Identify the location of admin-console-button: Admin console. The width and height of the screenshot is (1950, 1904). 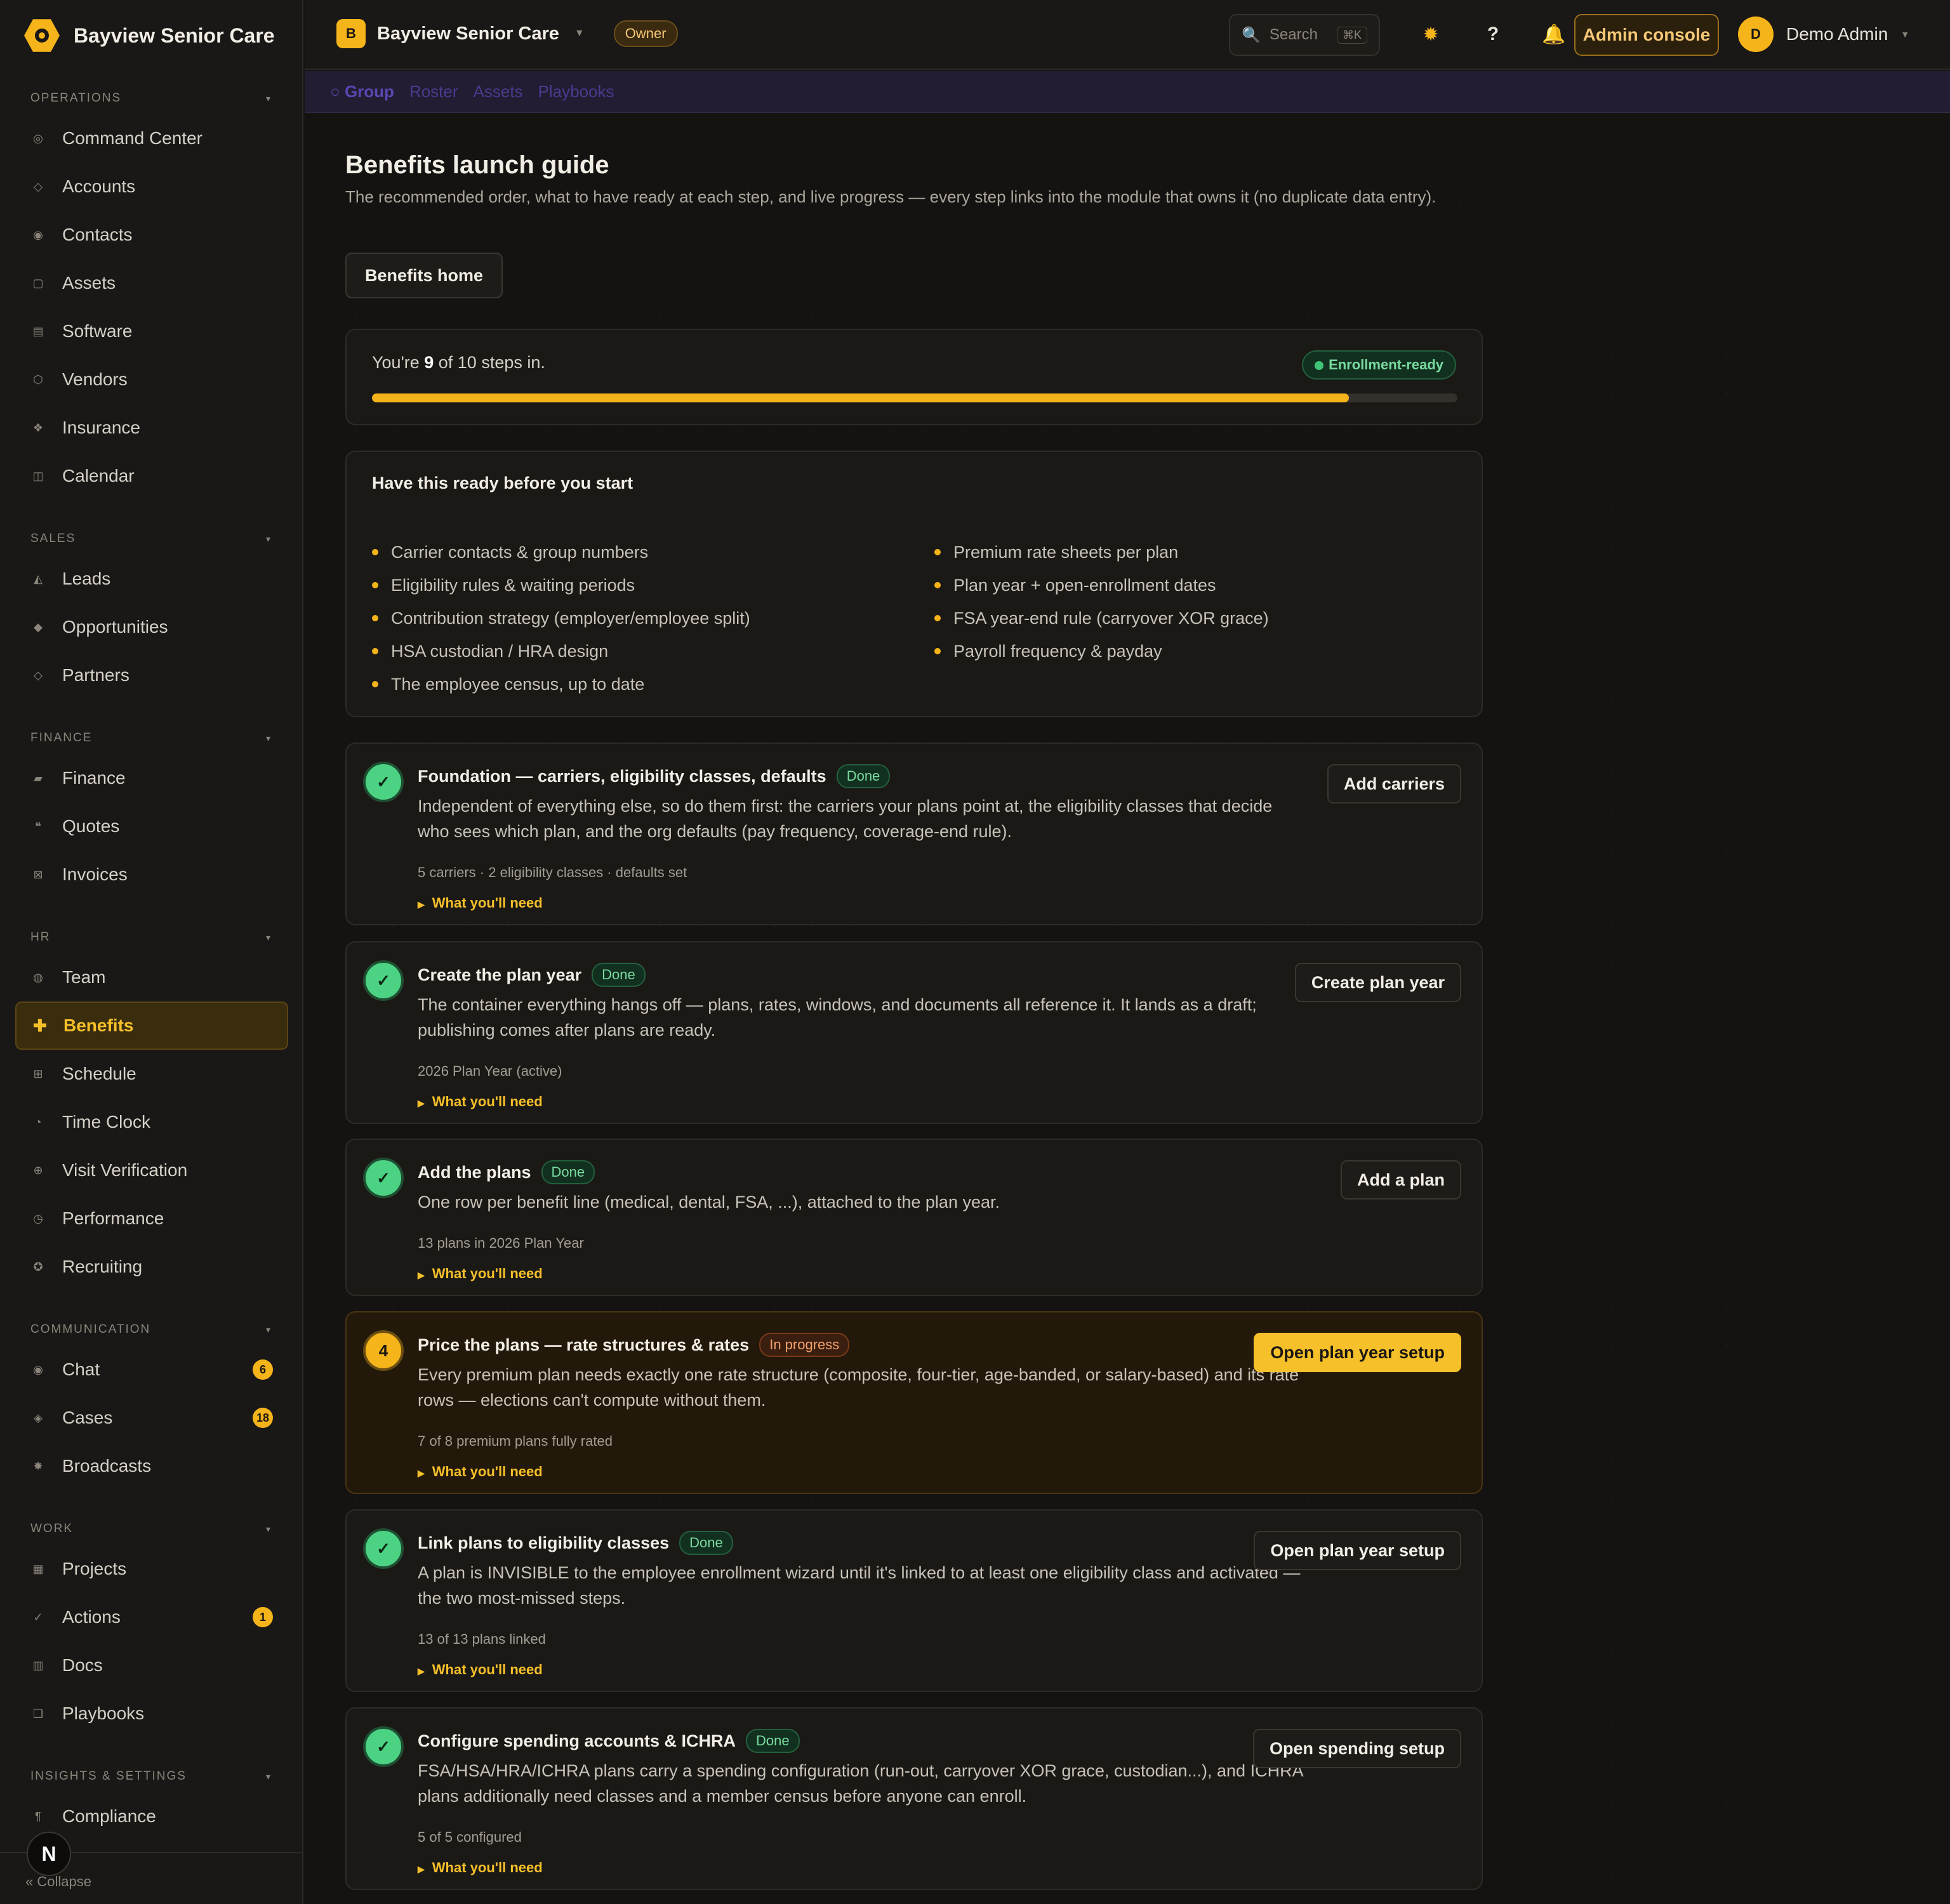
(1646, 35).